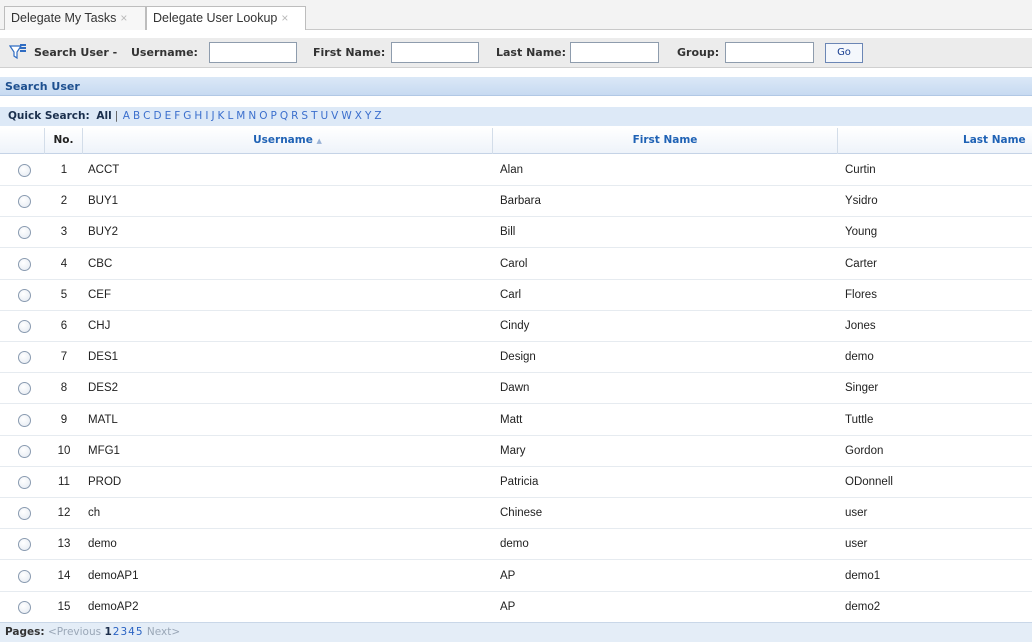  Describe the element at coordinates (516, 295) in the screenshot. I see `table-row: 5 CEF Carl Flores` at that location.